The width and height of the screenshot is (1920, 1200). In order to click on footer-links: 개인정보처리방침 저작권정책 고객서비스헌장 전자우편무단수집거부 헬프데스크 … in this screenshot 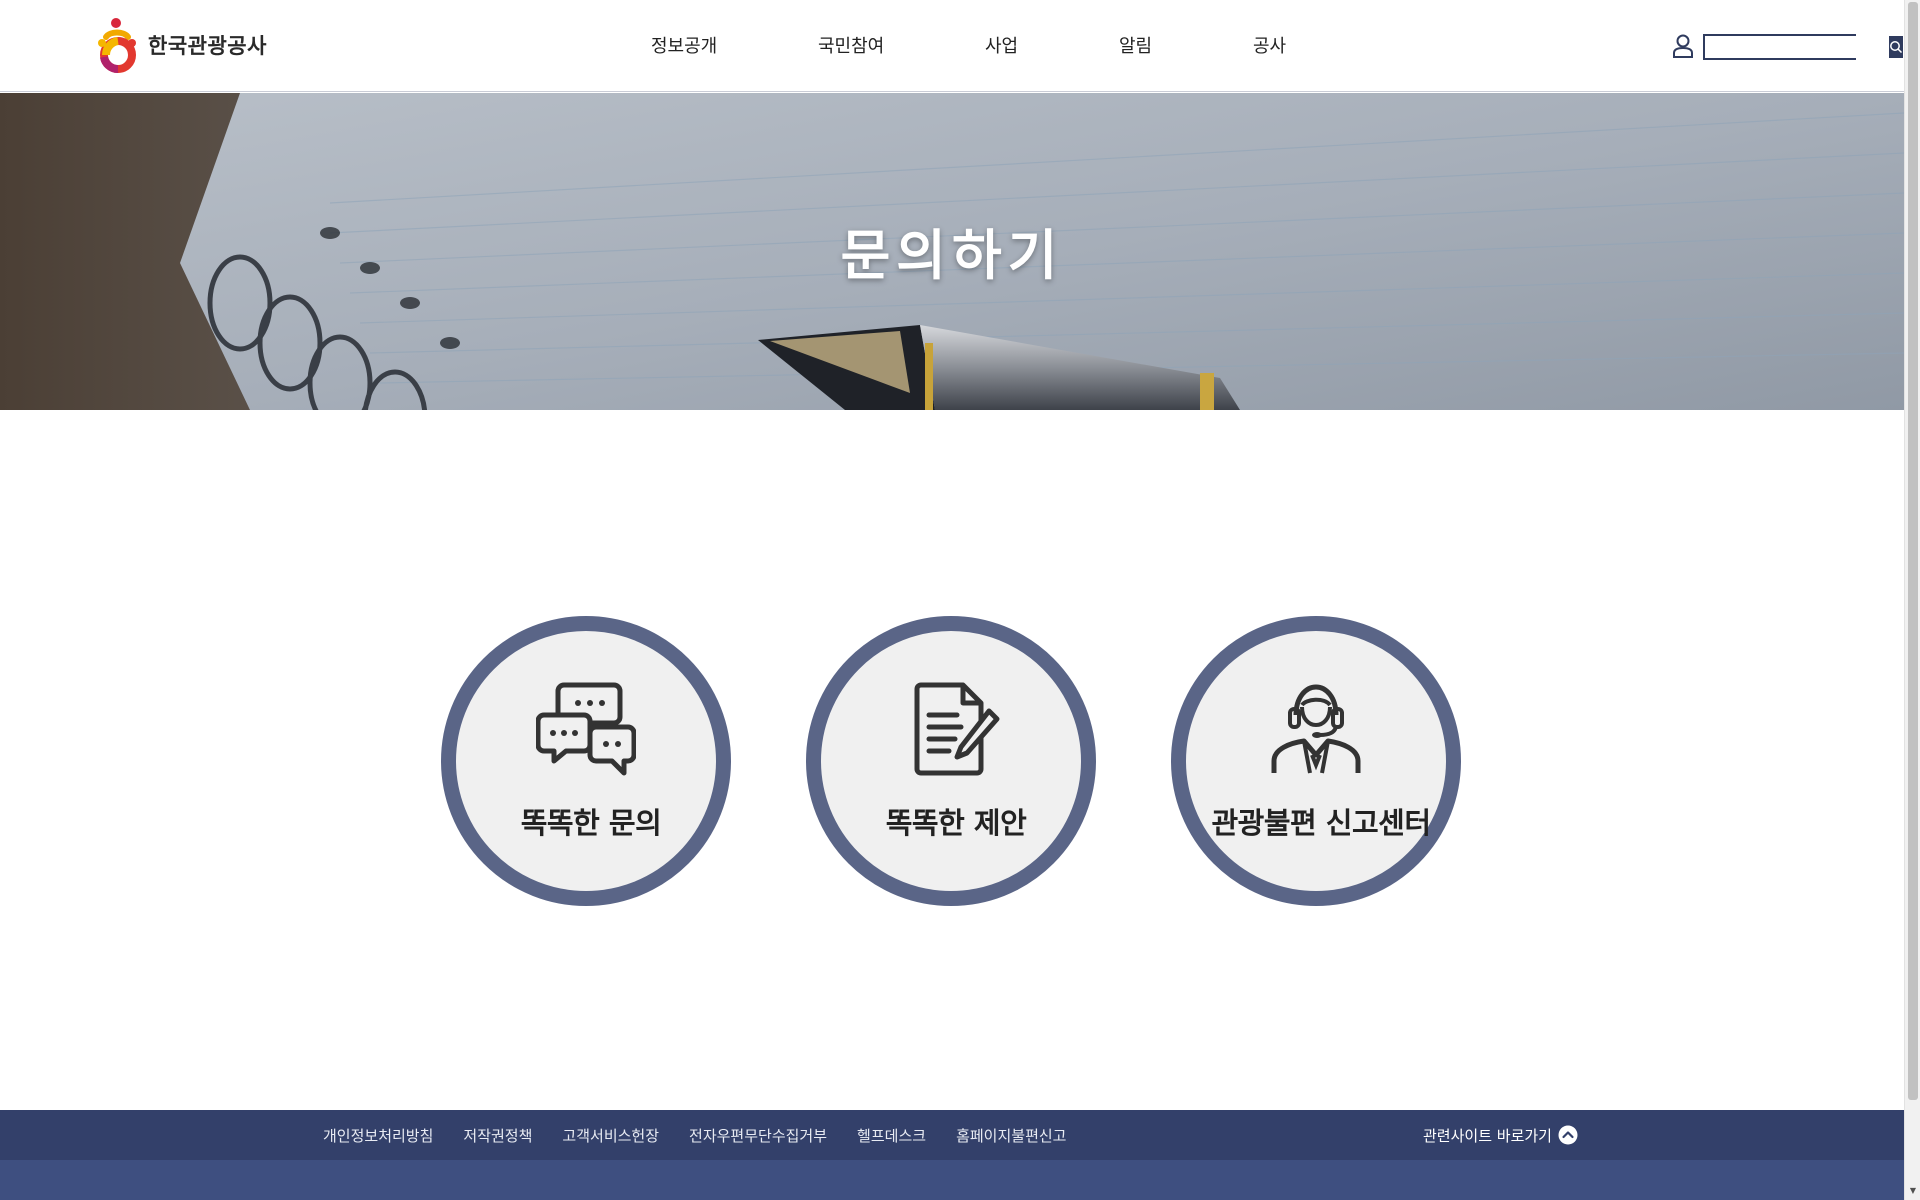, I will do `click(709, 1135)`.